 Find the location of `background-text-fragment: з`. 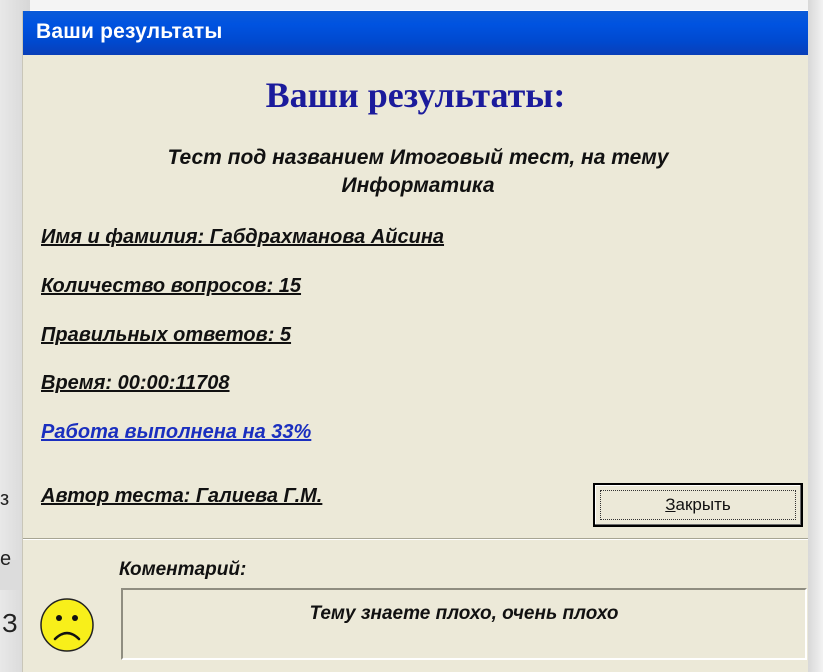

background-text-fragment: з is located at coordinates (5, 499).